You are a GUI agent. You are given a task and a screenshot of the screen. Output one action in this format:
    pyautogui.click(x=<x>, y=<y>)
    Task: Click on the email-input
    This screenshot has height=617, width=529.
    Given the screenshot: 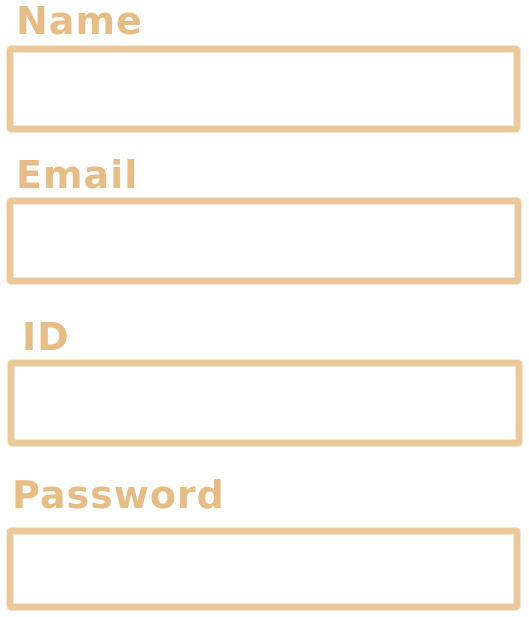 What is the action you would take?
    pyautogui.click(x=264, y=241)
    